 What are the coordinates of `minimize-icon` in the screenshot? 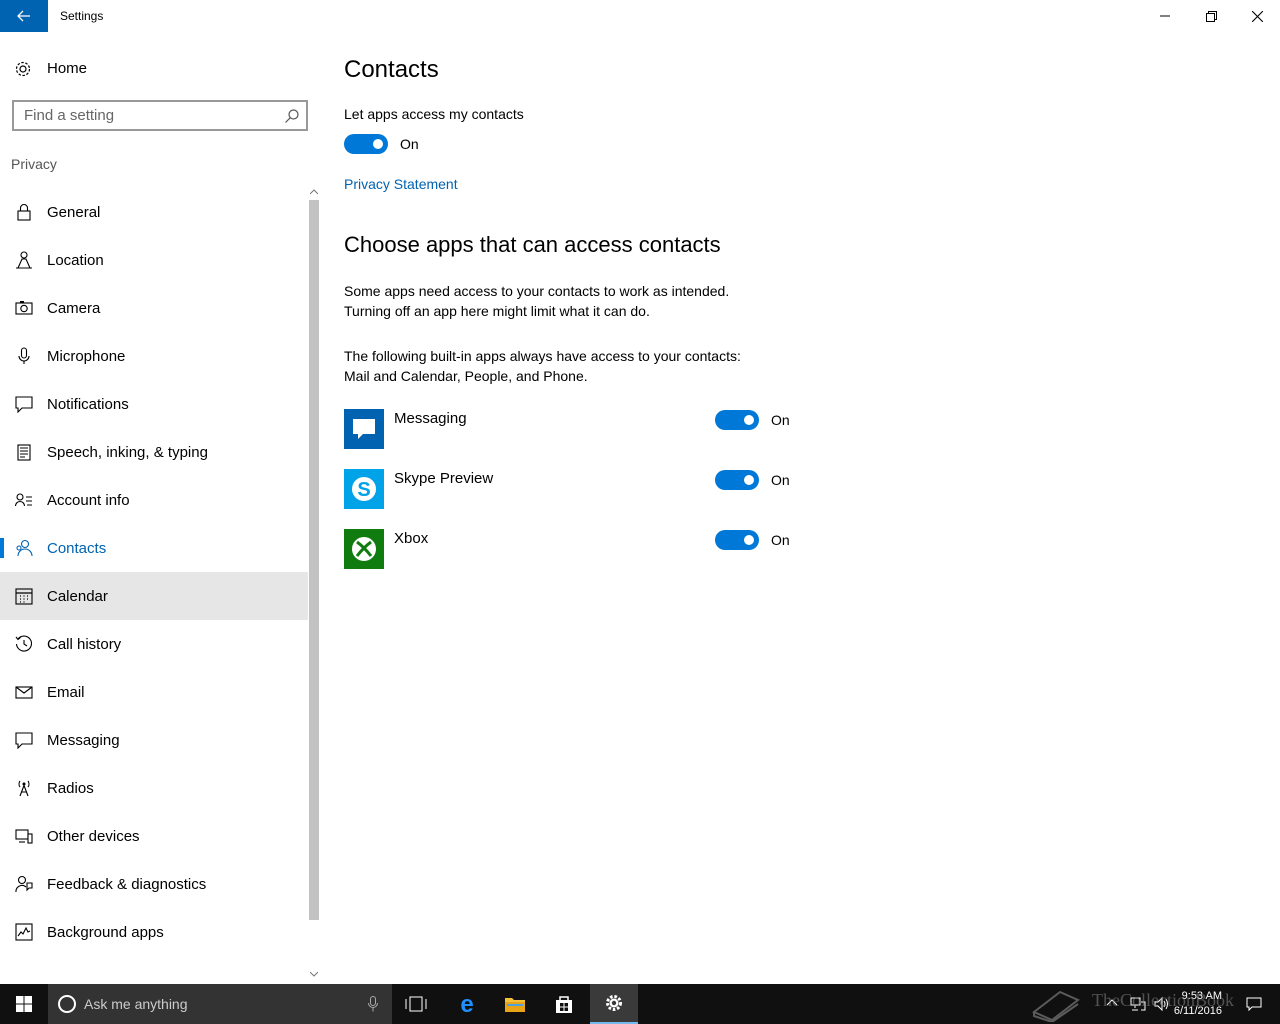 It's located at (1165, 16).